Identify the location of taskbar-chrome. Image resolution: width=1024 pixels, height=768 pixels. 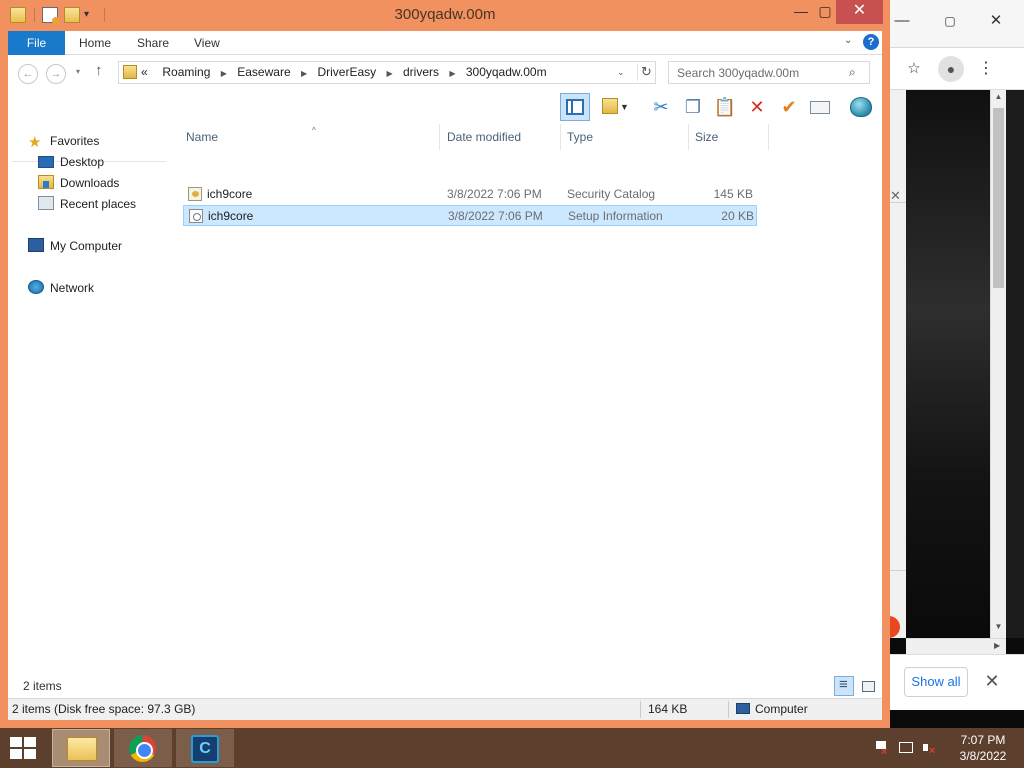
(143, 748).